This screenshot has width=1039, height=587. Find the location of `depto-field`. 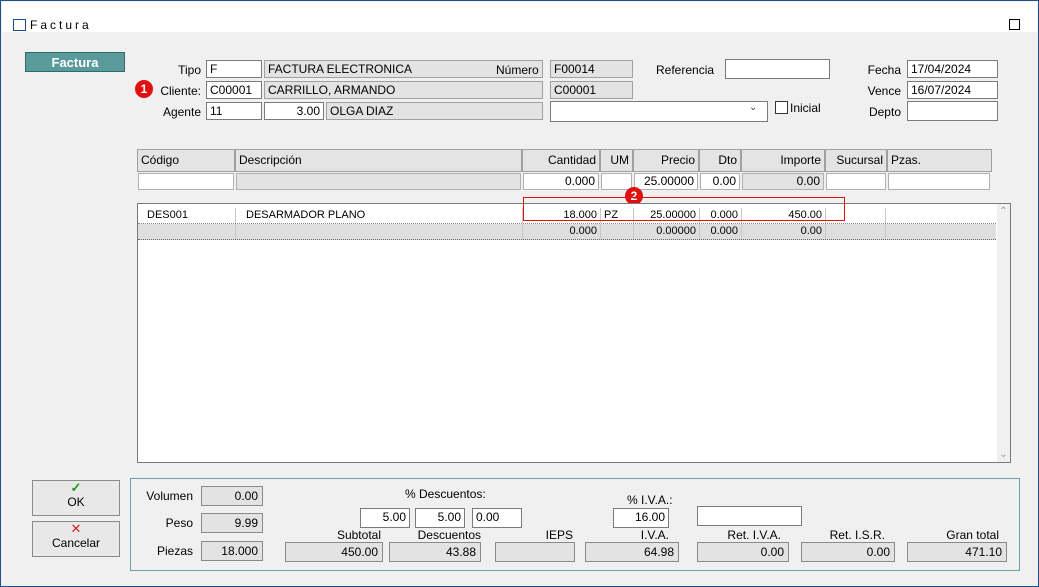

depto-field is located at coordinates (952, 111).